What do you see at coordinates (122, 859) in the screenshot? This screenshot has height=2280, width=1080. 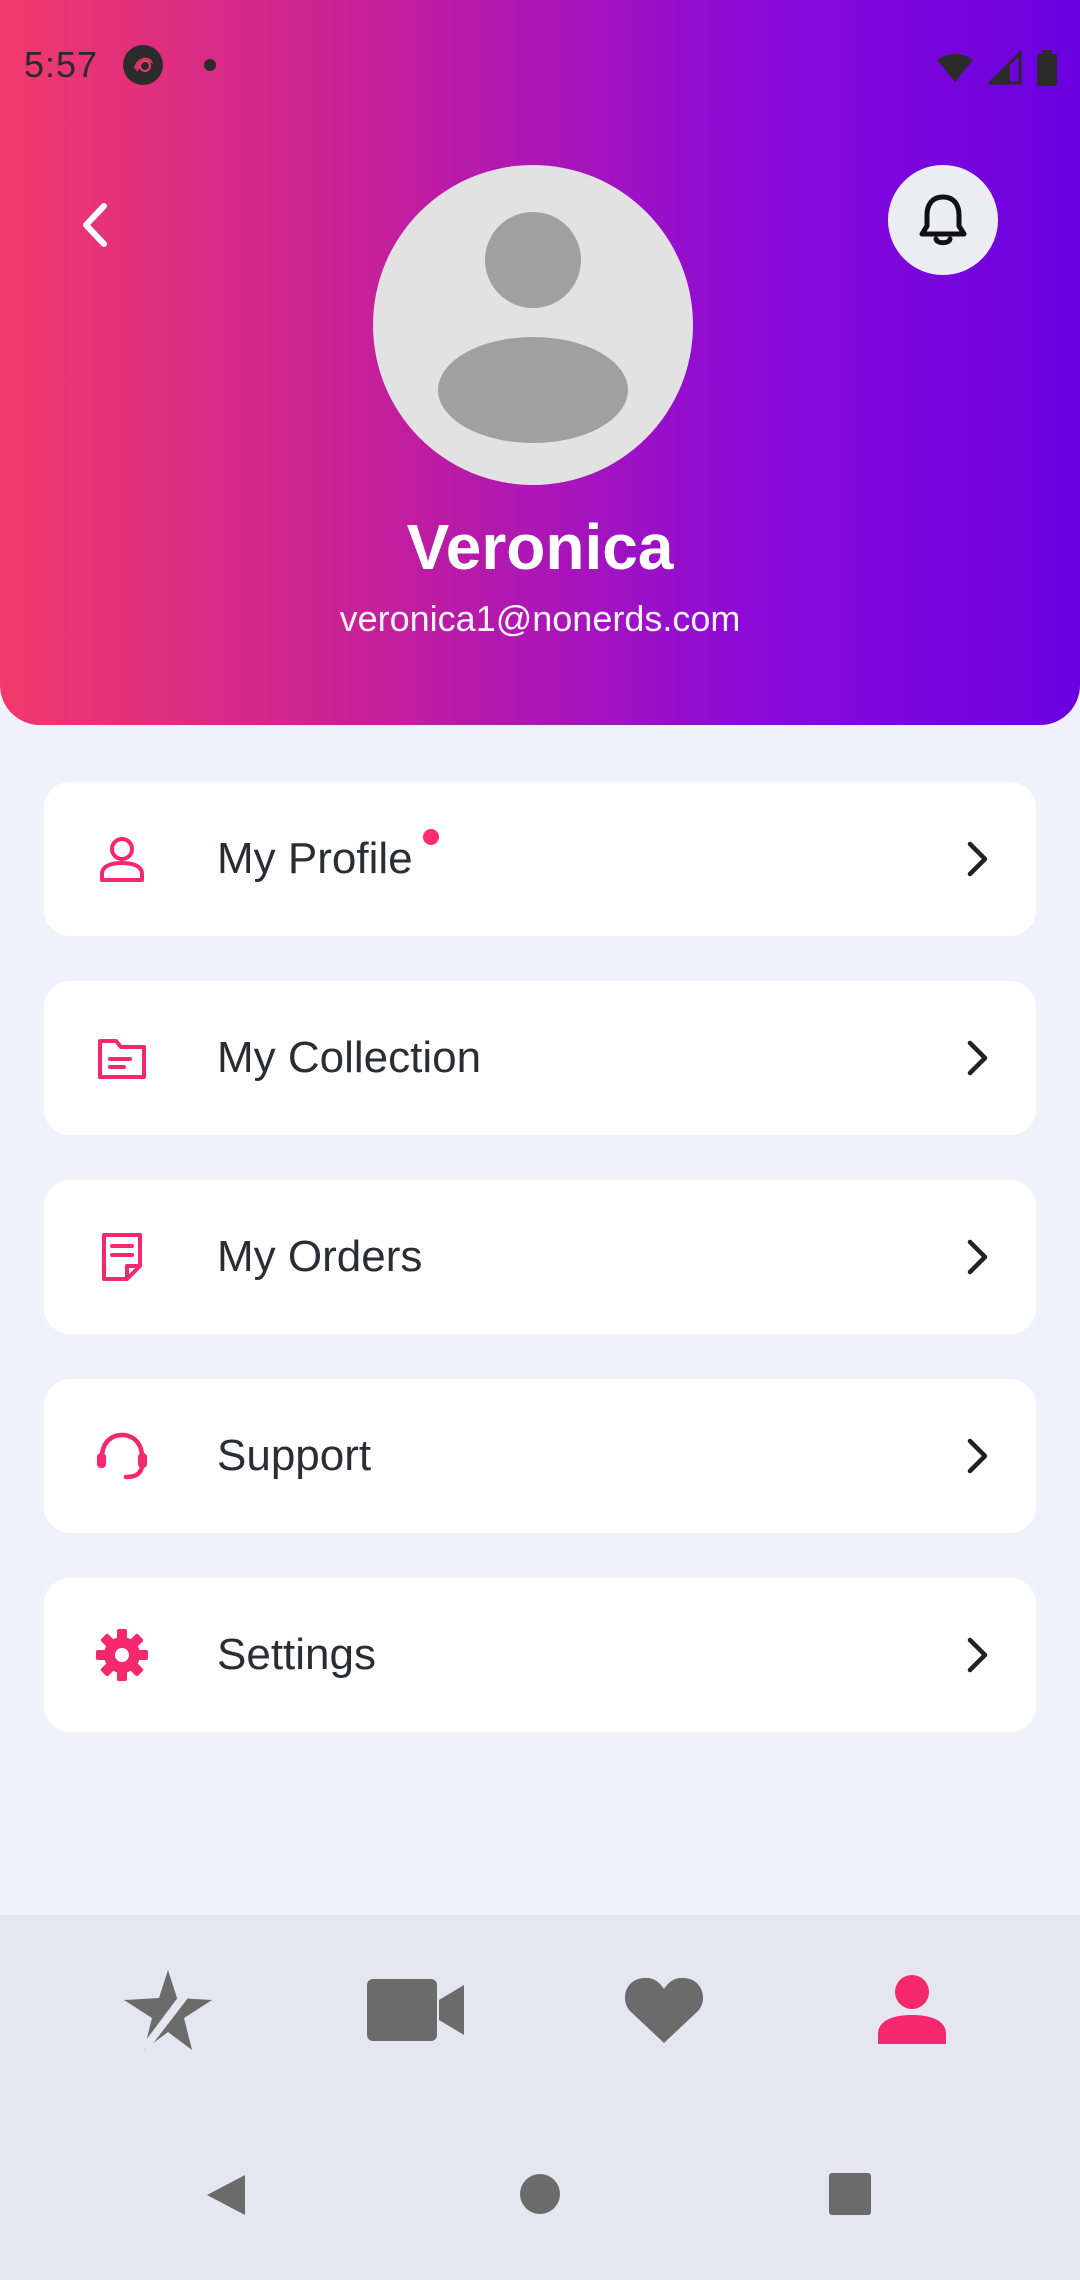 I see `person-outline-icon` at bounding box center [122, 859].